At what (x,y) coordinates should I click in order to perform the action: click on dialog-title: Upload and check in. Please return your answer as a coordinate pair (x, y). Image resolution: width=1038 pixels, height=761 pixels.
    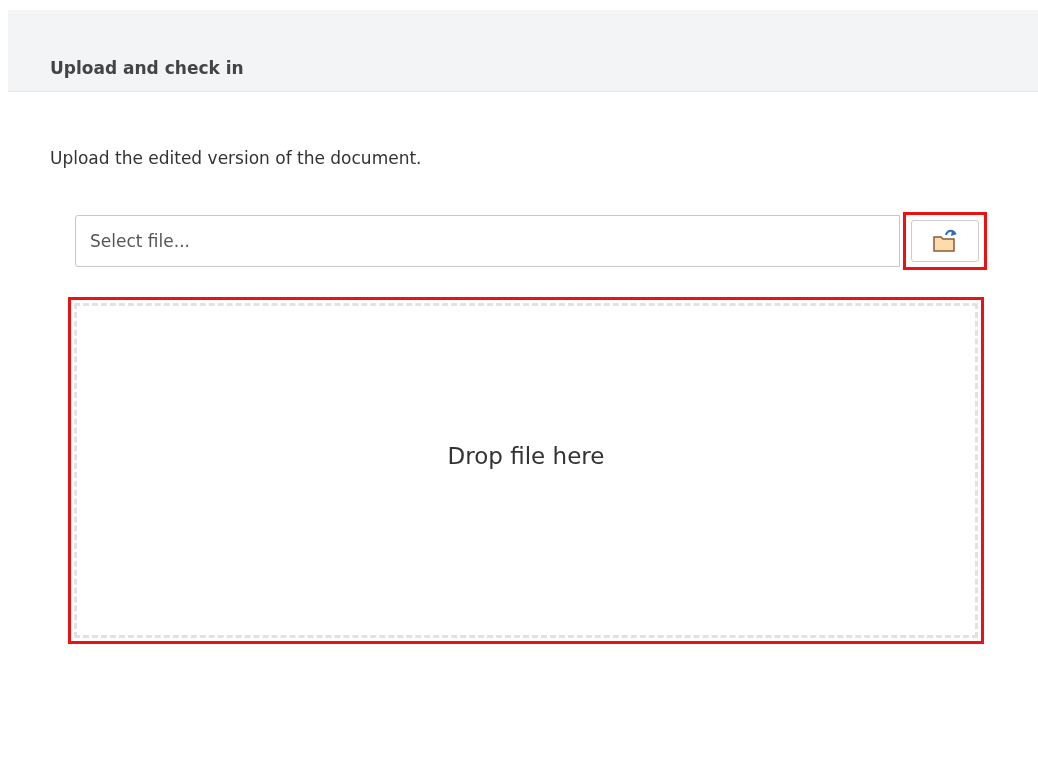
    Looking at the image, I should click on (147, 68).